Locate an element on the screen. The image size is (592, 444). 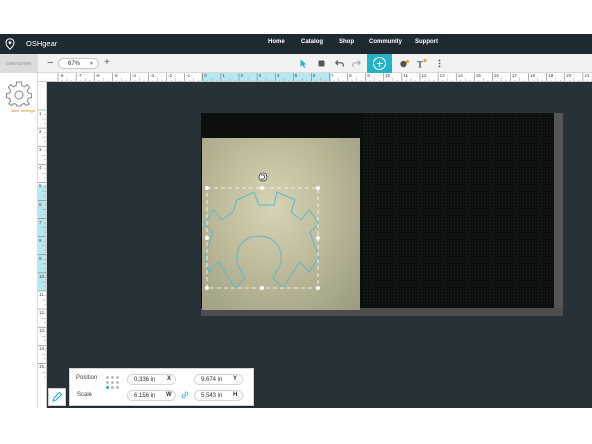
ruler-label: -2 is located at coordinates (170, 75).